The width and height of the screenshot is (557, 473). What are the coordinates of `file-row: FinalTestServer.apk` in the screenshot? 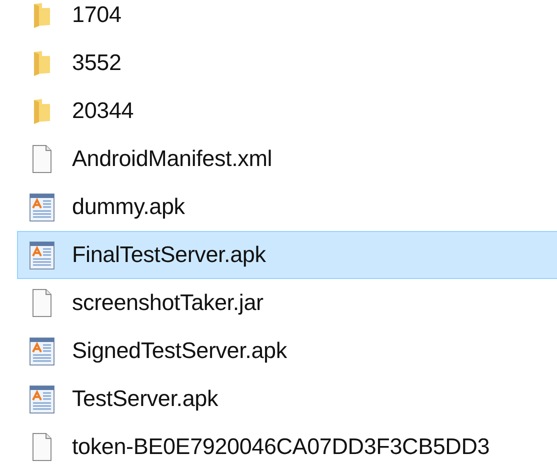 It's located at (287, 255).